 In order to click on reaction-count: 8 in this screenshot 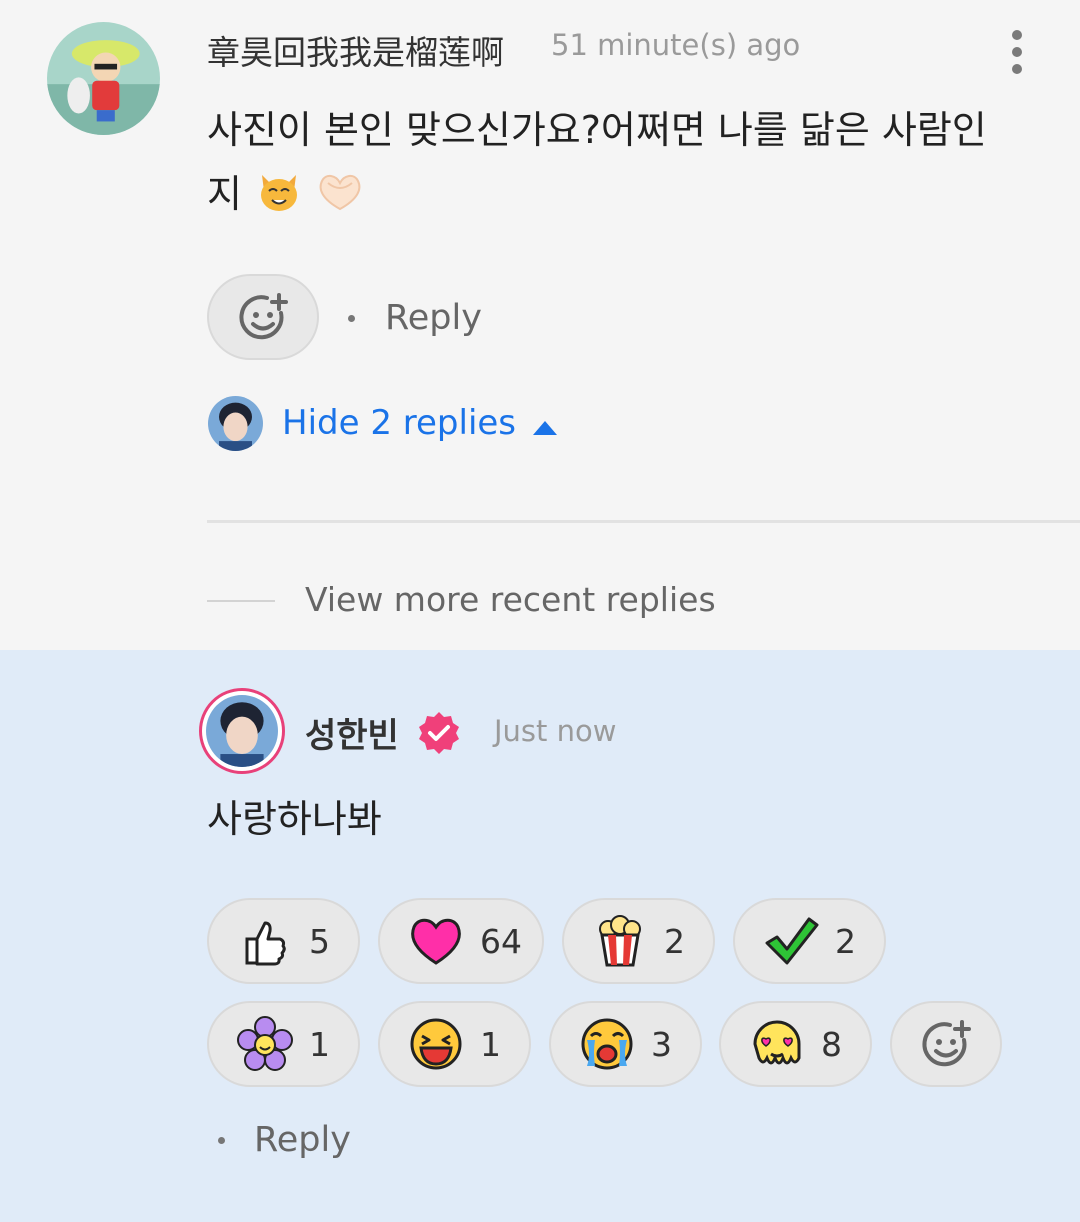, I will do `click(831, 1044)`.